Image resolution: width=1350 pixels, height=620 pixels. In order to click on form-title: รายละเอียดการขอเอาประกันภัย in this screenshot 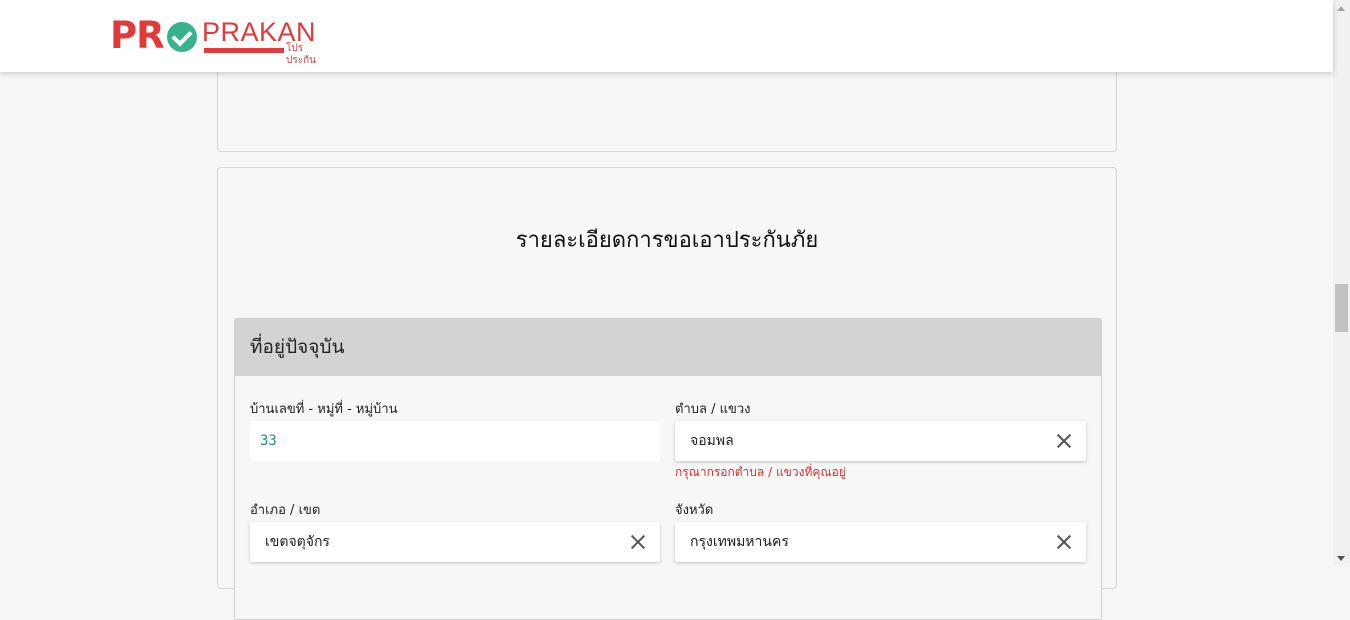, I will do `click(667, 240)`.